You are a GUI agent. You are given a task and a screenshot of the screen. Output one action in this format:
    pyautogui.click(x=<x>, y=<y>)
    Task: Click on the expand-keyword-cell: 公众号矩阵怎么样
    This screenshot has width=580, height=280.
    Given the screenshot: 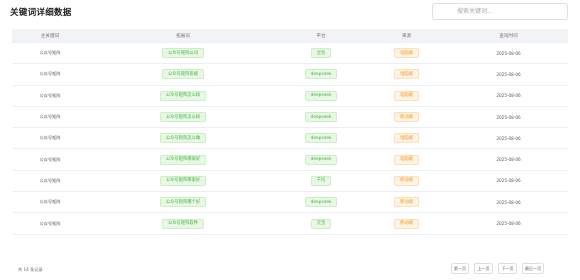 What is the action you would take?
    pyautogui.click(x=183, y=95)
    